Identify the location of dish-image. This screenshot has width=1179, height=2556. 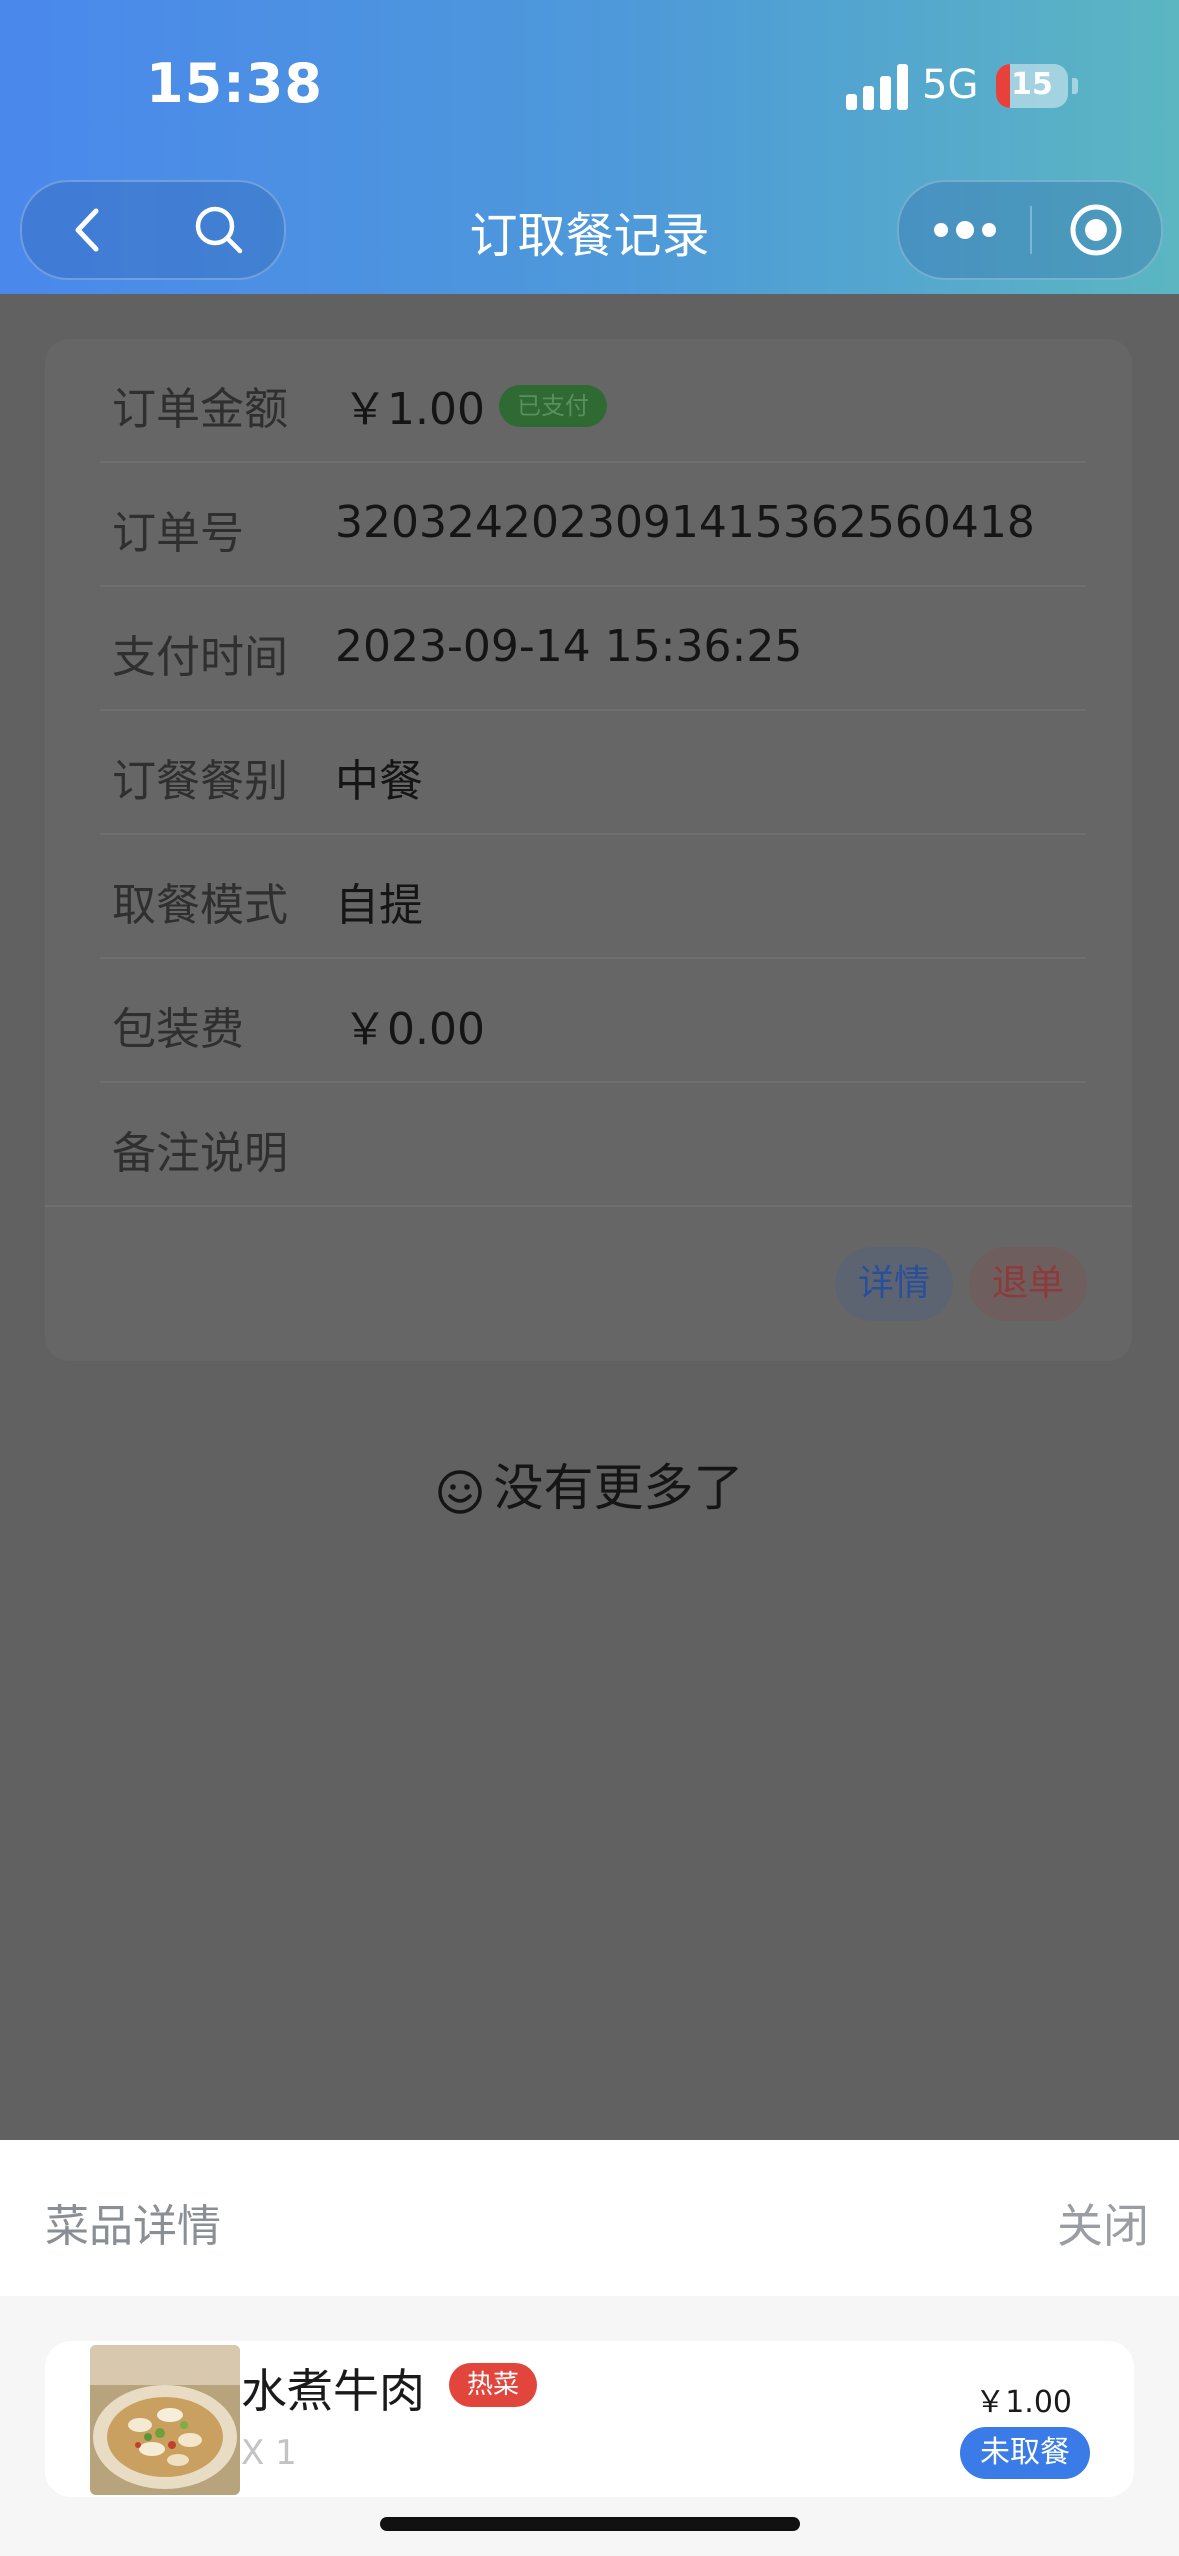
(165, 2420).